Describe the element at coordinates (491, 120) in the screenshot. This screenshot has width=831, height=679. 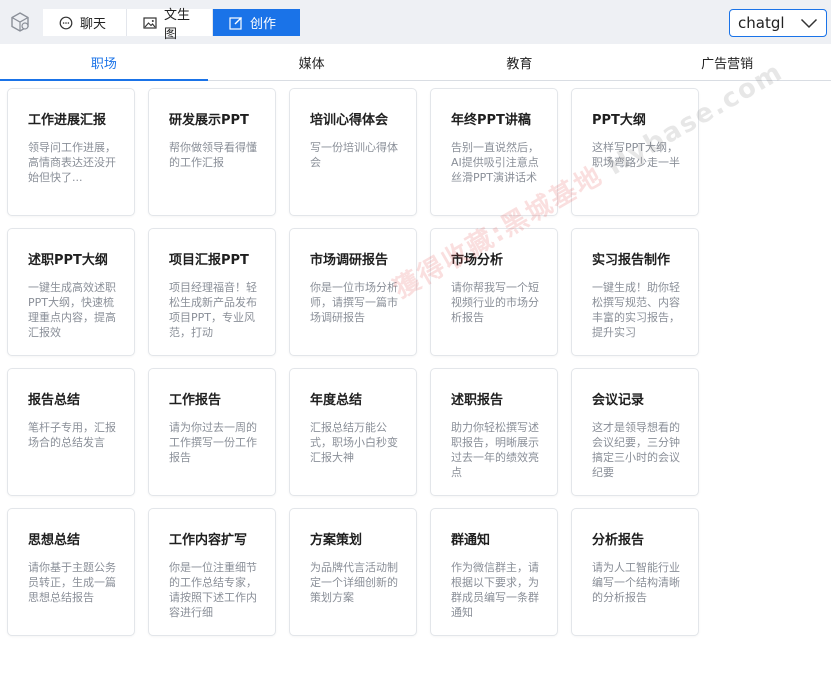
I see `card-title: 年终PPT讲稿` at that location.